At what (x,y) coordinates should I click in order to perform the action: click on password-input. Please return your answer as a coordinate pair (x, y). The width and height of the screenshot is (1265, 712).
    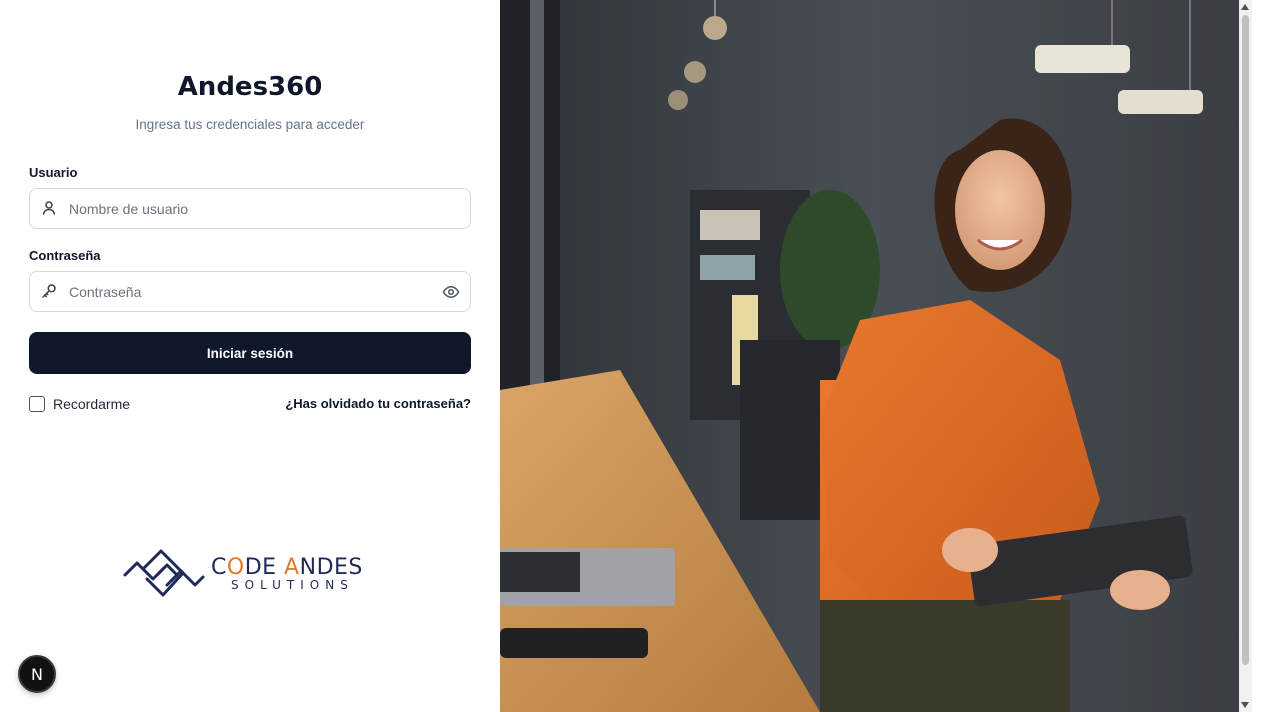
    Looking at the image, I should click on (254, 291).